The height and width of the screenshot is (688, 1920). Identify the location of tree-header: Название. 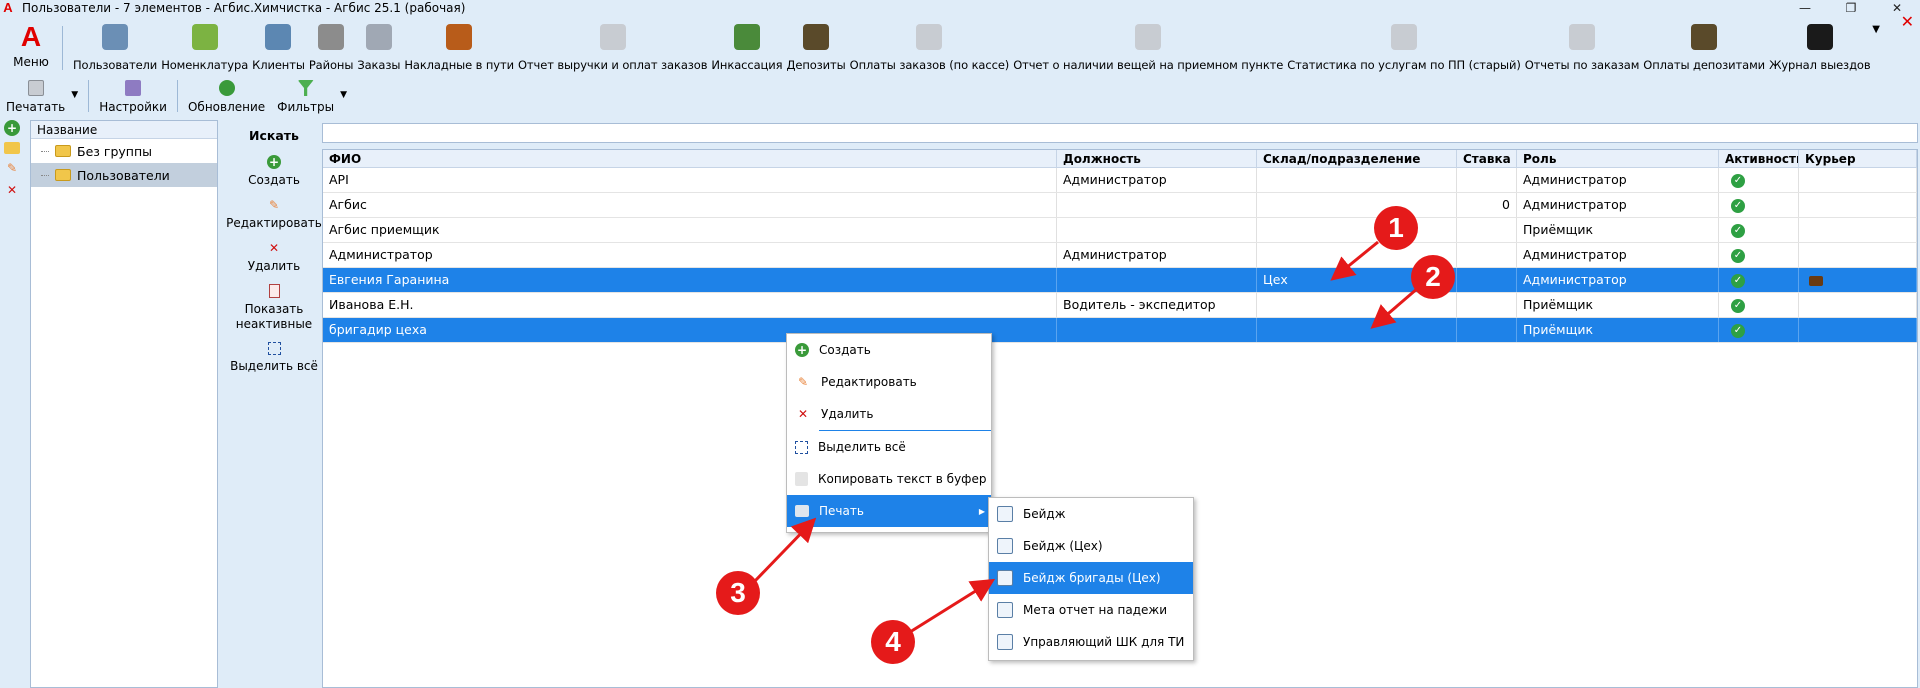
(124, 130).